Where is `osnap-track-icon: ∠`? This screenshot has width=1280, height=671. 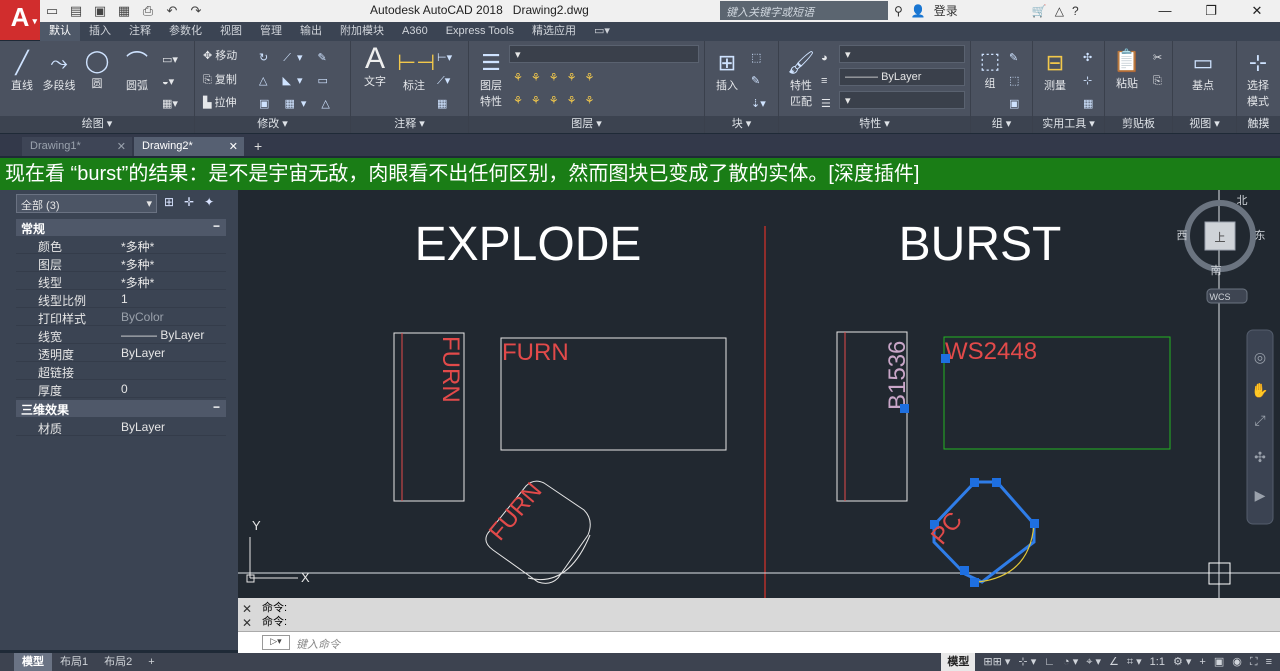
osnap-track-icon: ∠ is located at coordinates (1114, 662).